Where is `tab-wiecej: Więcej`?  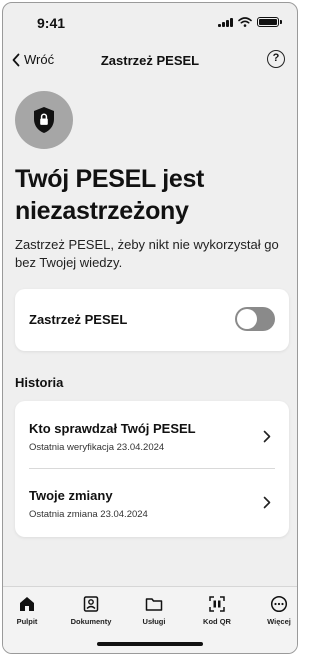 tab-wiecej: Więcej is located at coordinates (273, 610).